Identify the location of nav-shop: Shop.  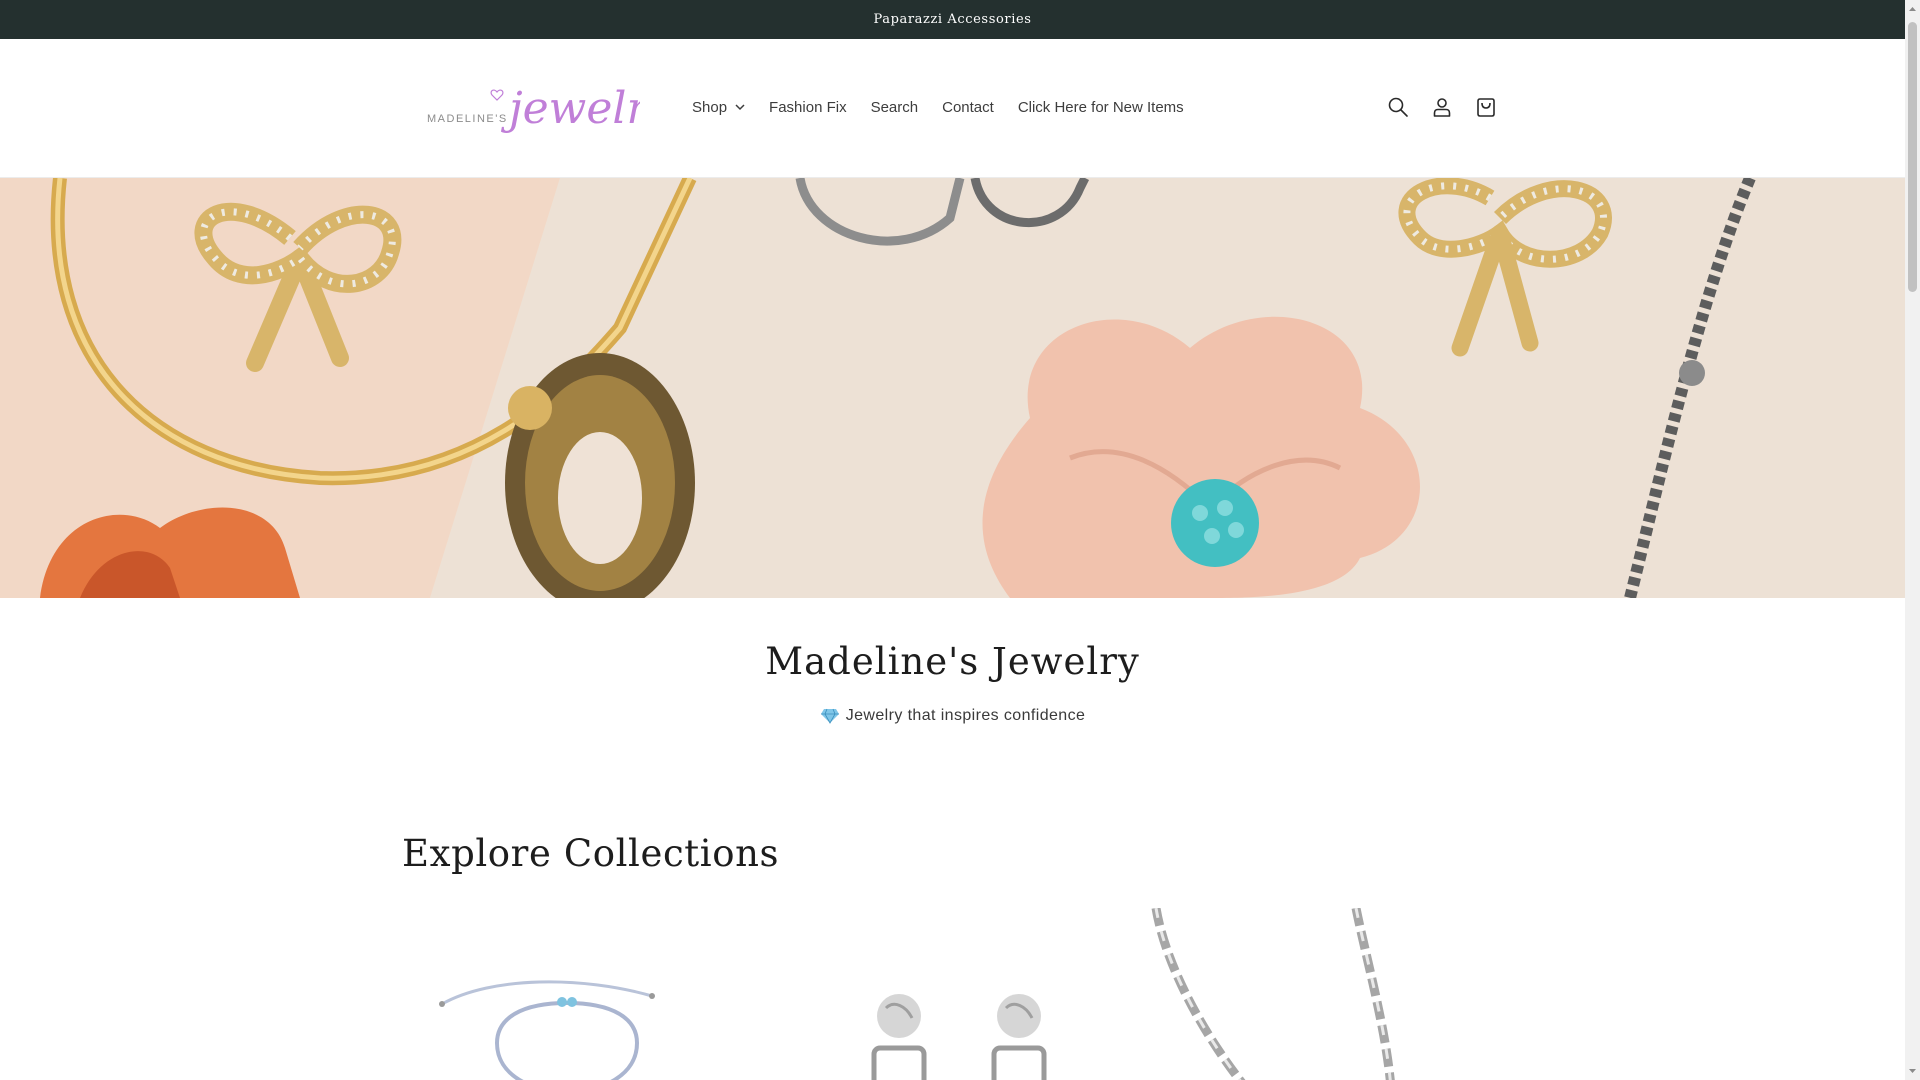
(718, 107).